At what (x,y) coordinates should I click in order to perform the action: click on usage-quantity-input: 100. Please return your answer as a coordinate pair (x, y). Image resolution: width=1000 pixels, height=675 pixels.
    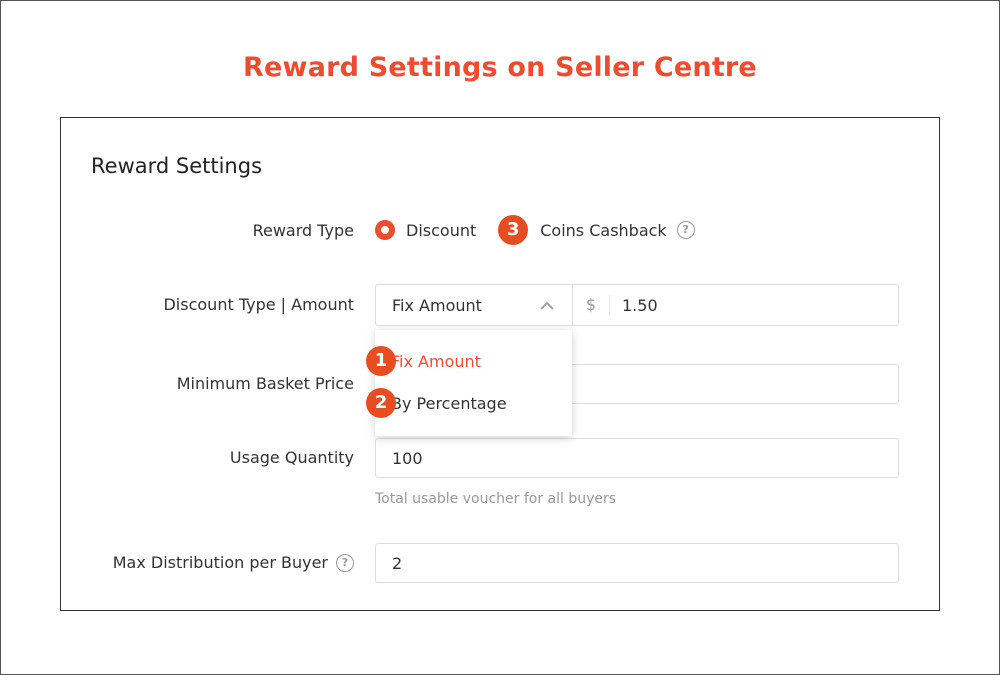
    Looking at the image, I should click on (637, 458).